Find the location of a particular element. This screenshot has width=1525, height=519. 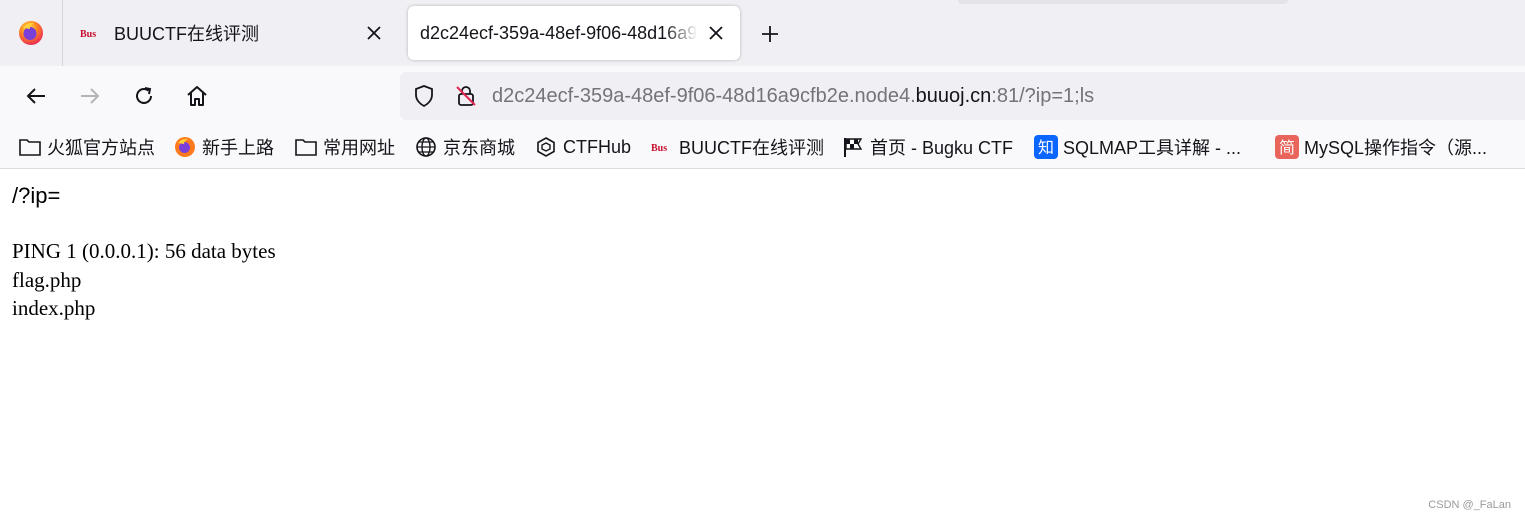

plus-icon is located at coordinates (770, 34).